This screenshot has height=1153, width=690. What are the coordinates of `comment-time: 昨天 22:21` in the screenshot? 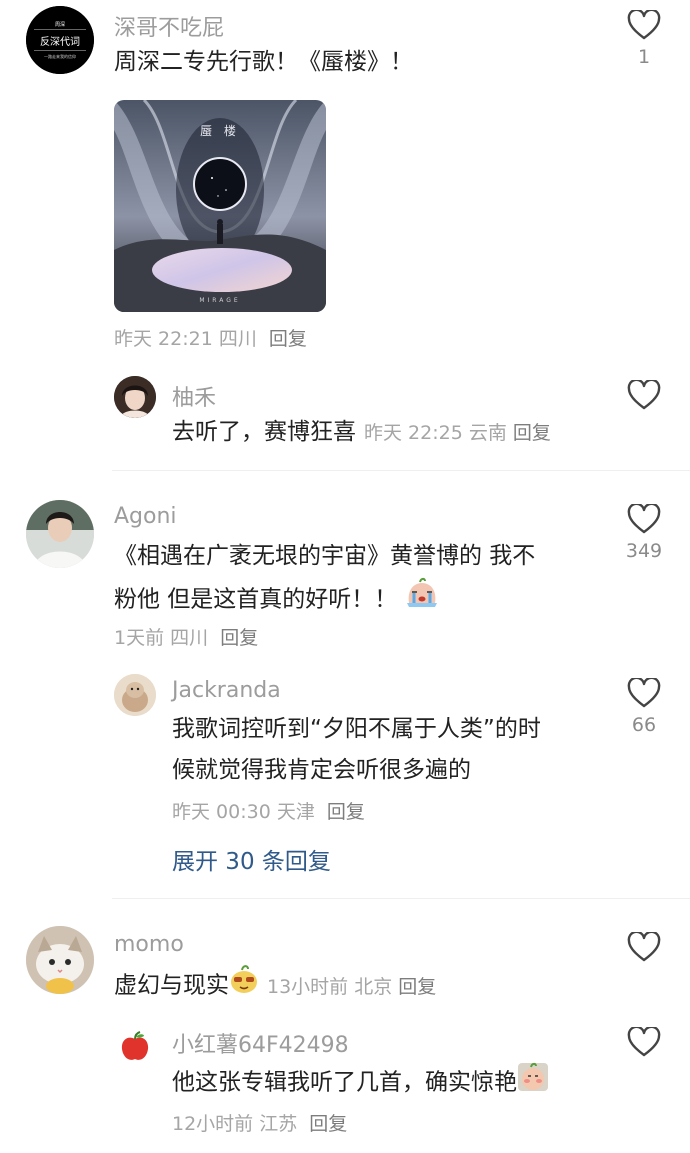 It's located at (163, 339).